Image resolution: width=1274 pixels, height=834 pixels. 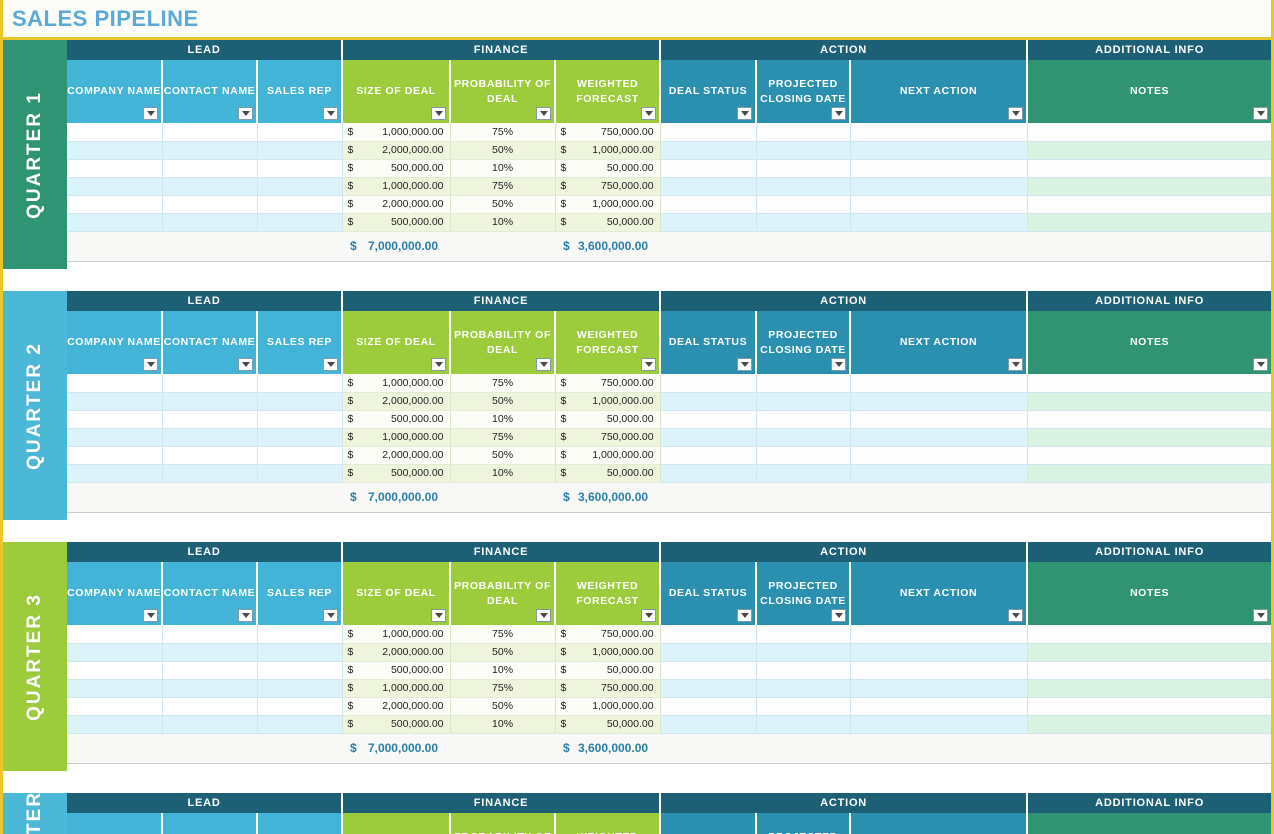 I want to click on column-header-size_of_deal: SIZE OF DEAL, so click(x=397, y=823).